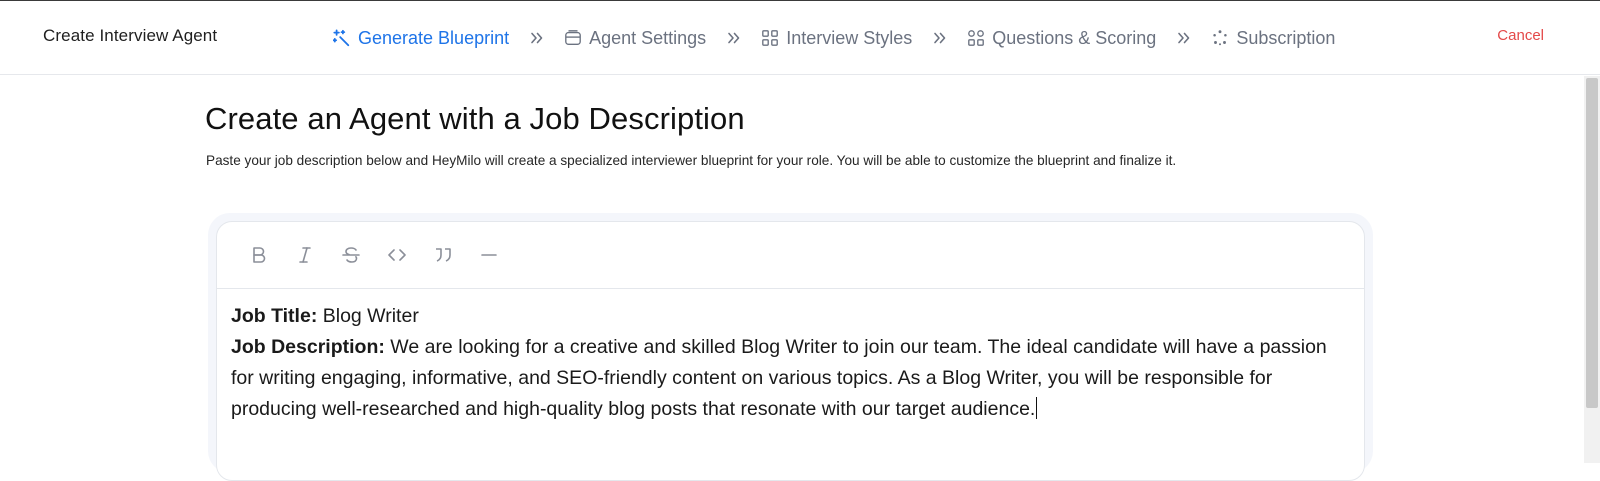 The height and width of the screenshot is (481, 1600). What do you see at coordinates (342, 38) in the screenshot?
I see `magic-wand-icon` at bounding box center [342, 38].